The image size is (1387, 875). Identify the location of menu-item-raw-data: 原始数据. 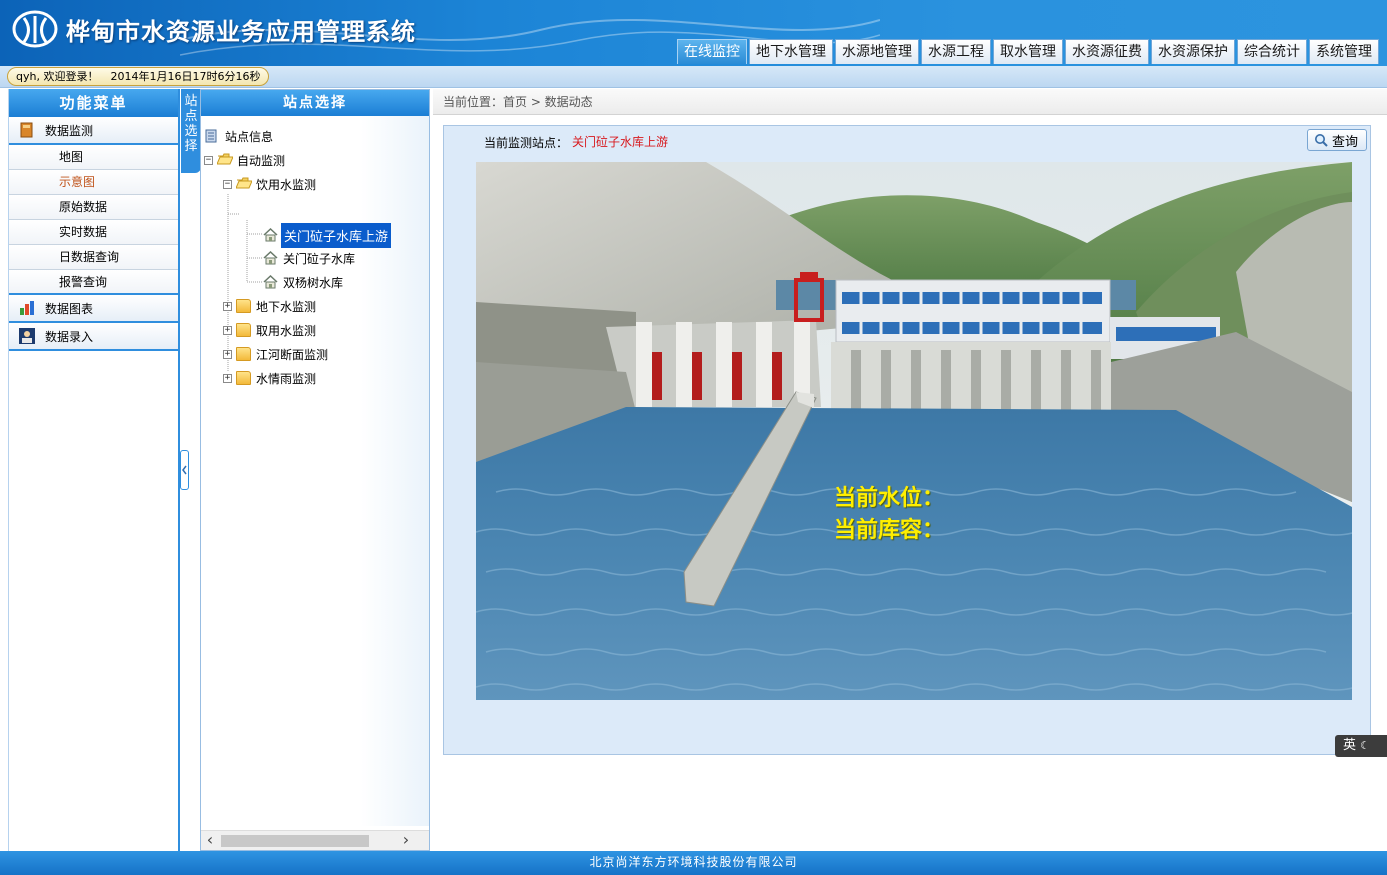
(93, 207).